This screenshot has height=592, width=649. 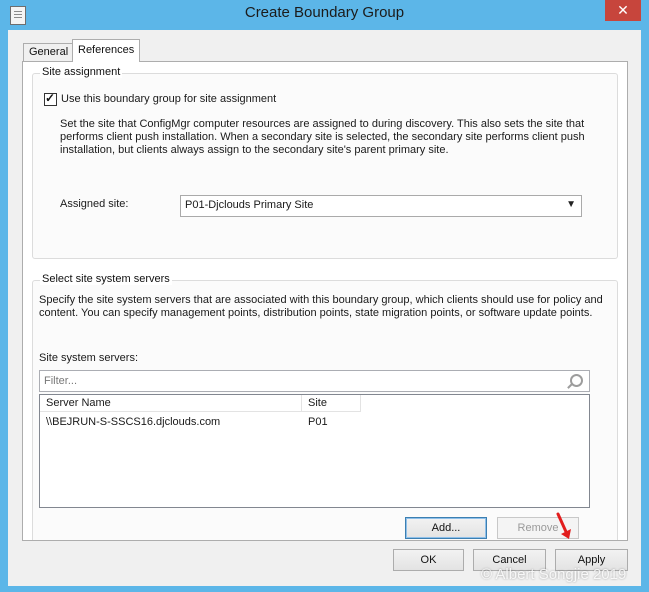 I want to click on assigned-site-label: Assigned site:, so click(x=94, y=204).